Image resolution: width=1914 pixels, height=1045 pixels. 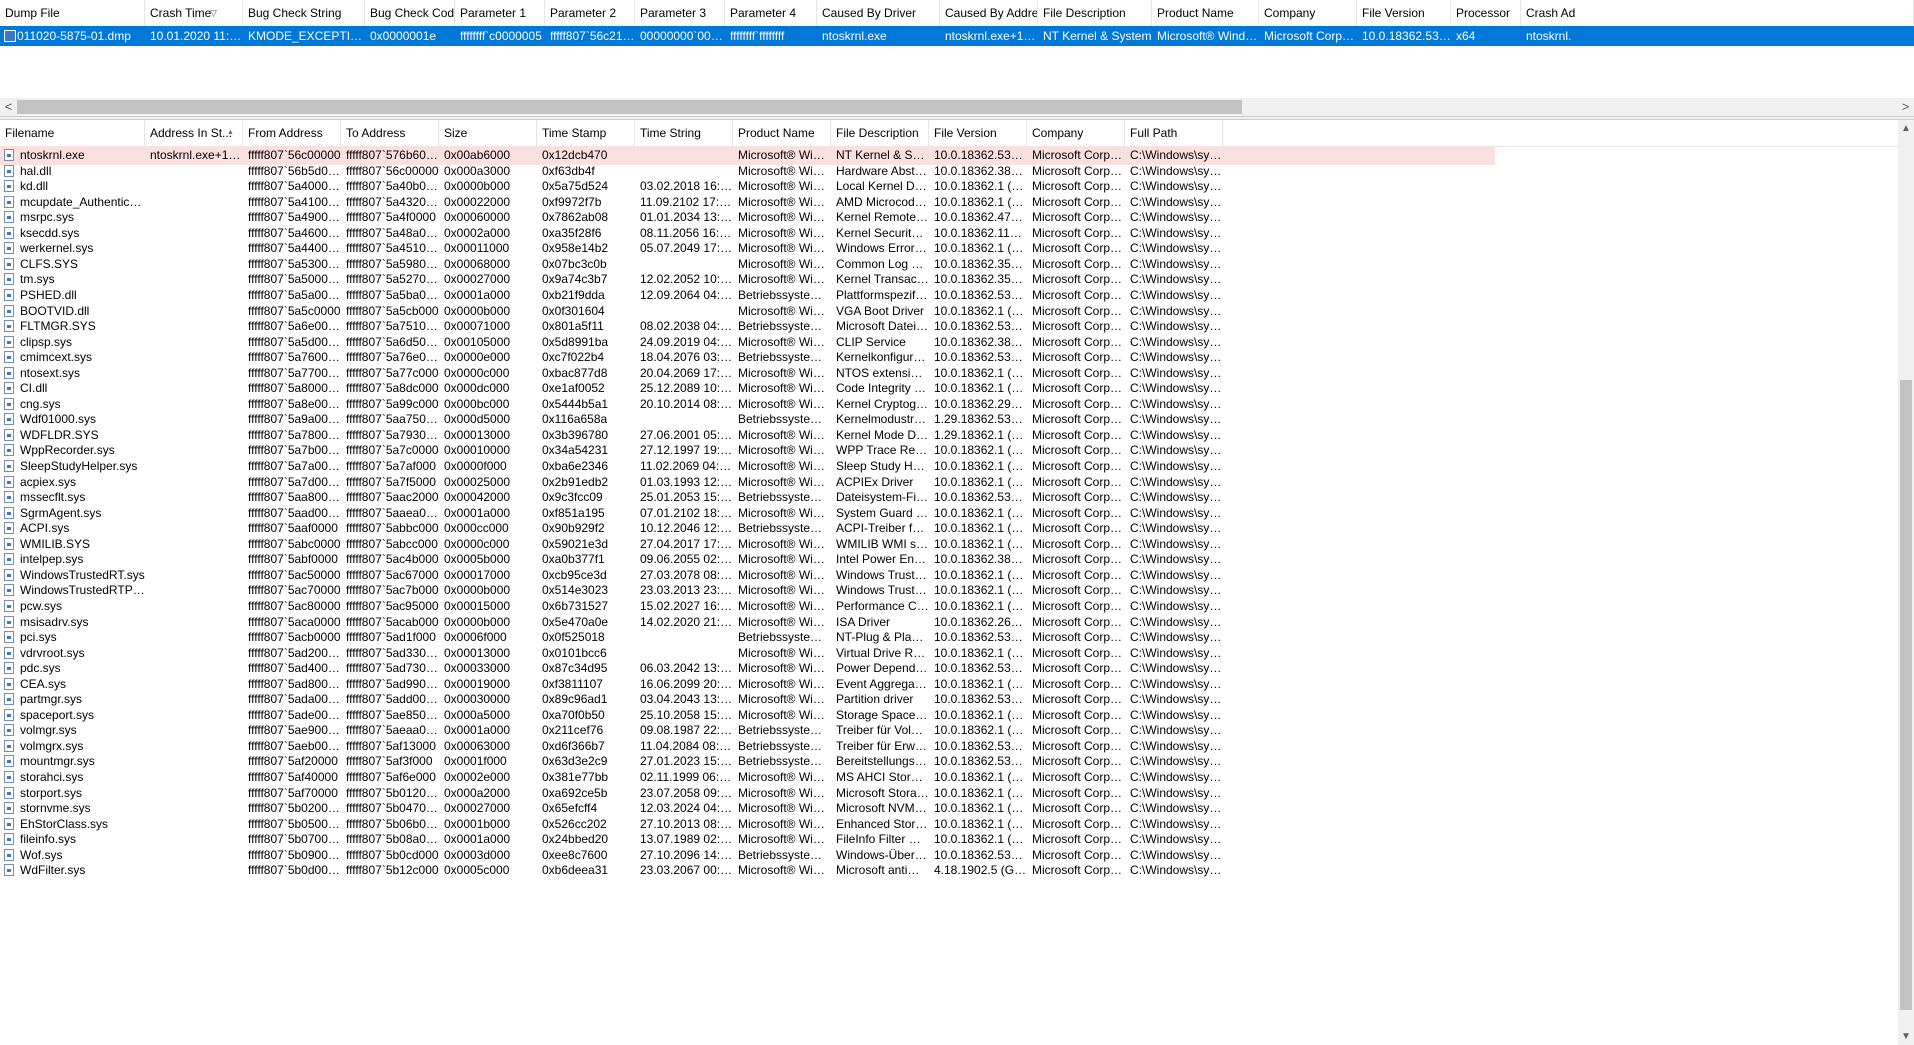 What do you see at coordinates (686, 870) in the screenshot?
I see `driver-cell-time-string: 23.03.2067 00:30:57` at bounding box center [686, 870].